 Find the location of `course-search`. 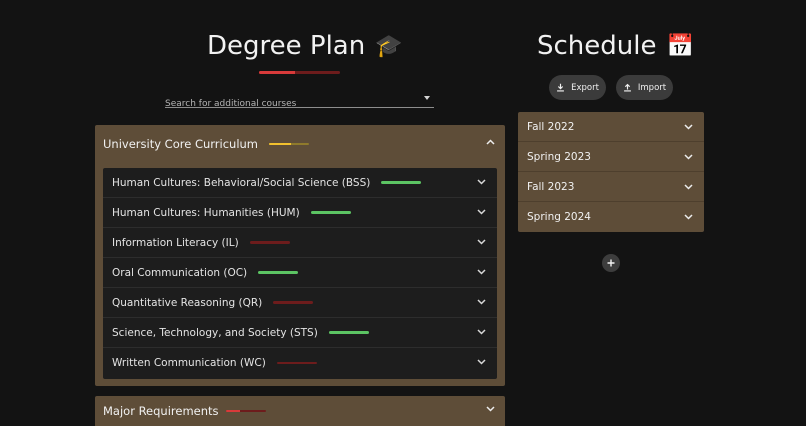

course-search is located at coordinates (299, 100).